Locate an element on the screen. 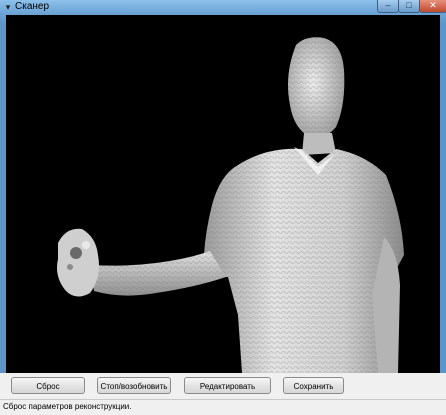 This screenshot has width=446, height=415. edit-button: Редактировать is located at coordinates (227, 385).